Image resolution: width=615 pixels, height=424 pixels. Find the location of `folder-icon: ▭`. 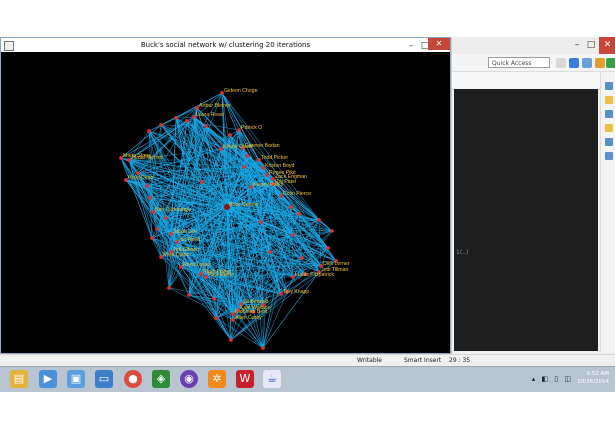

folder-icon: ▭ is located at coordinates (104, 379).